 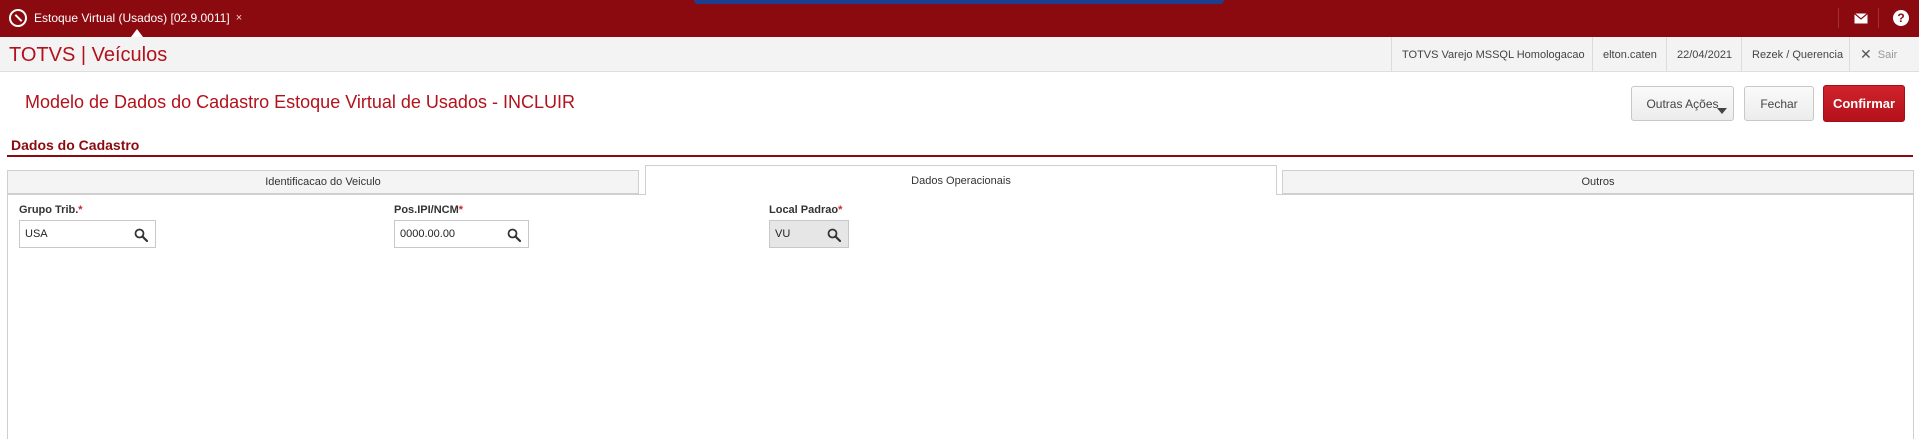 I want to click on grupo-trib-input-box, so click(x=87, y=234).